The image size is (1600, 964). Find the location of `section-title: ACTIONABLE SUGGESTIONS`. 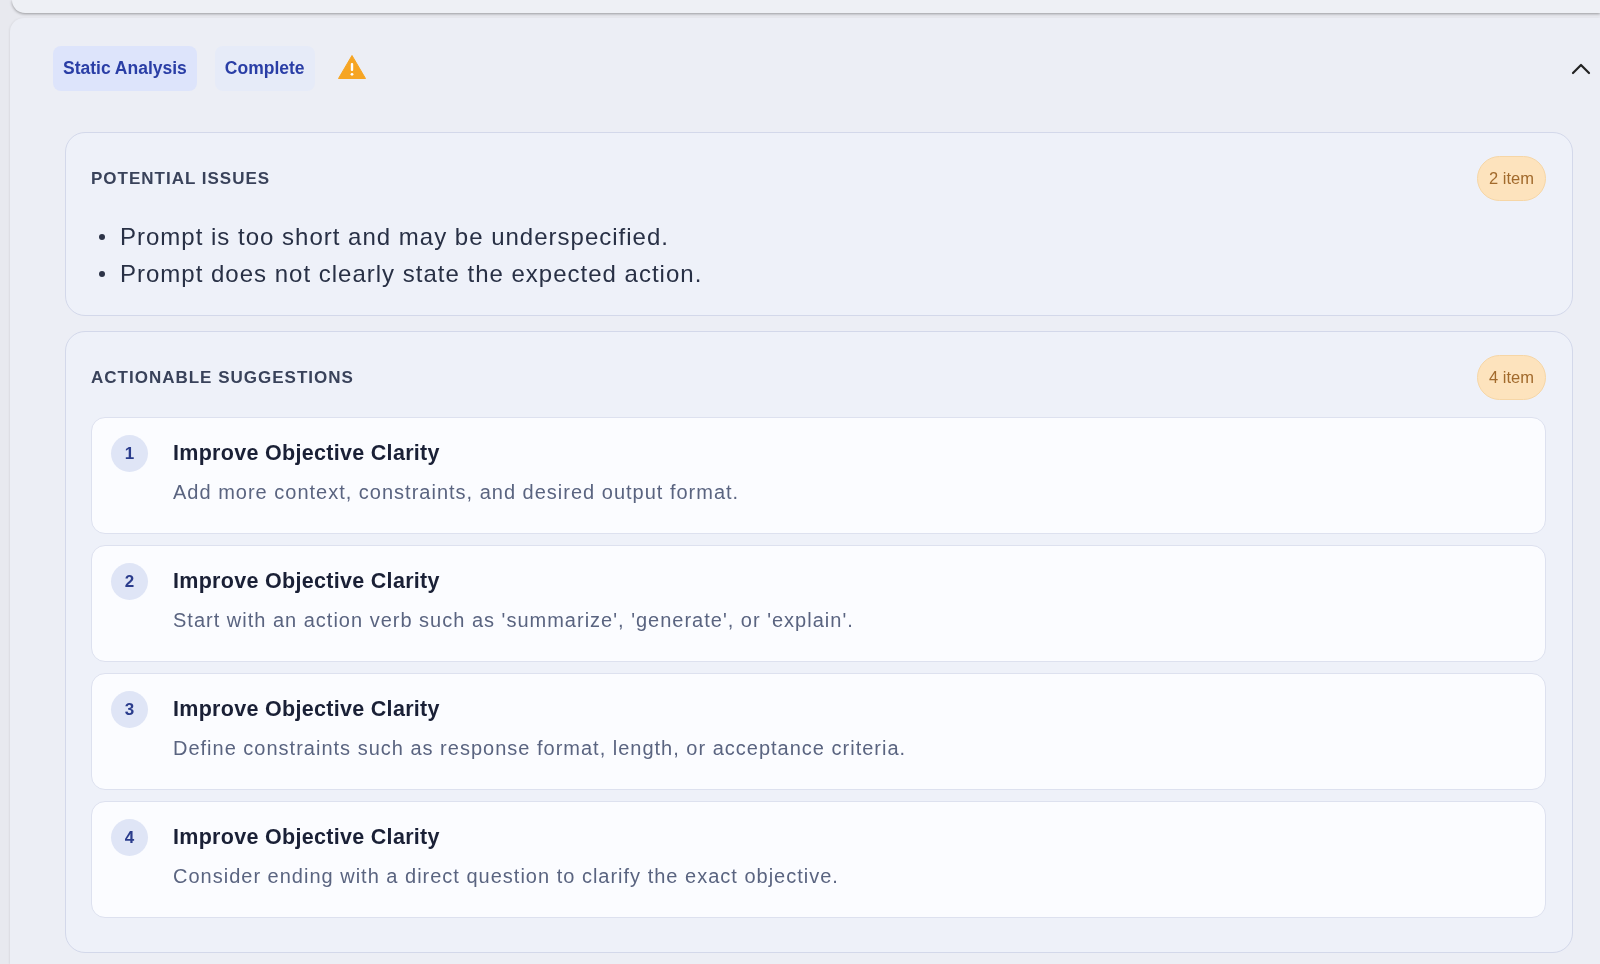

section-title: ACTIONABLE SUGGESTIONS is located at coordinates (222, 377).